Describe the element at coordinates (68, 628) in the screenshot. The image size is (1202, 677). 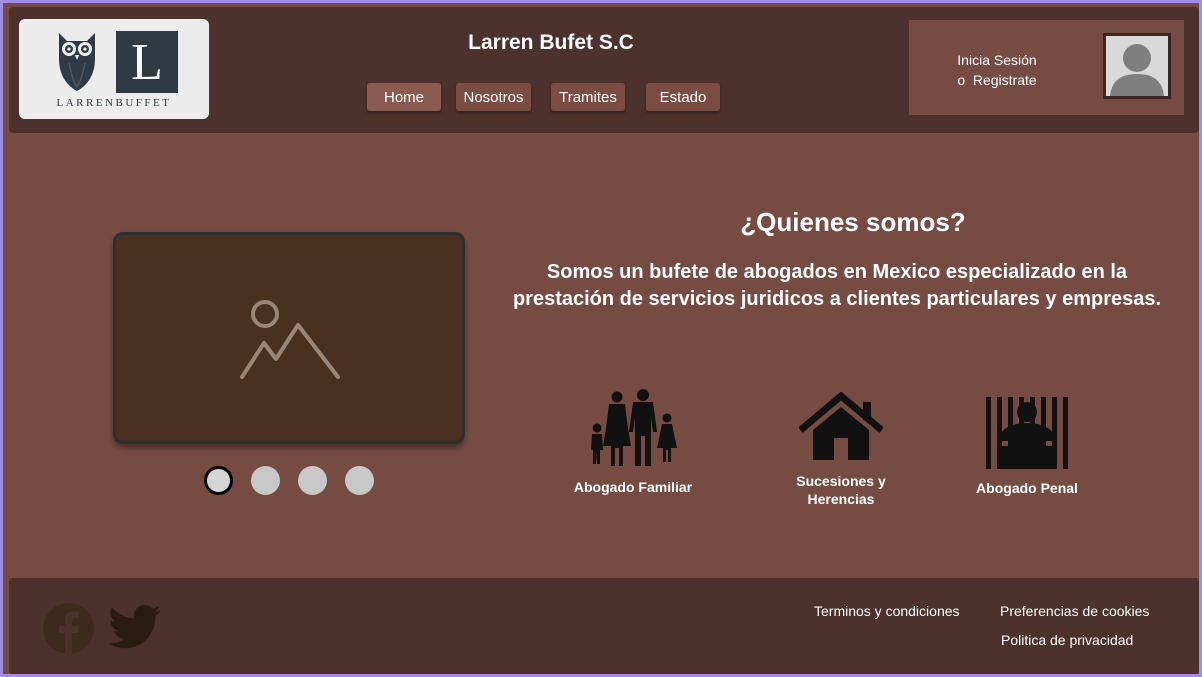
I see `facebook-icon` at that location.